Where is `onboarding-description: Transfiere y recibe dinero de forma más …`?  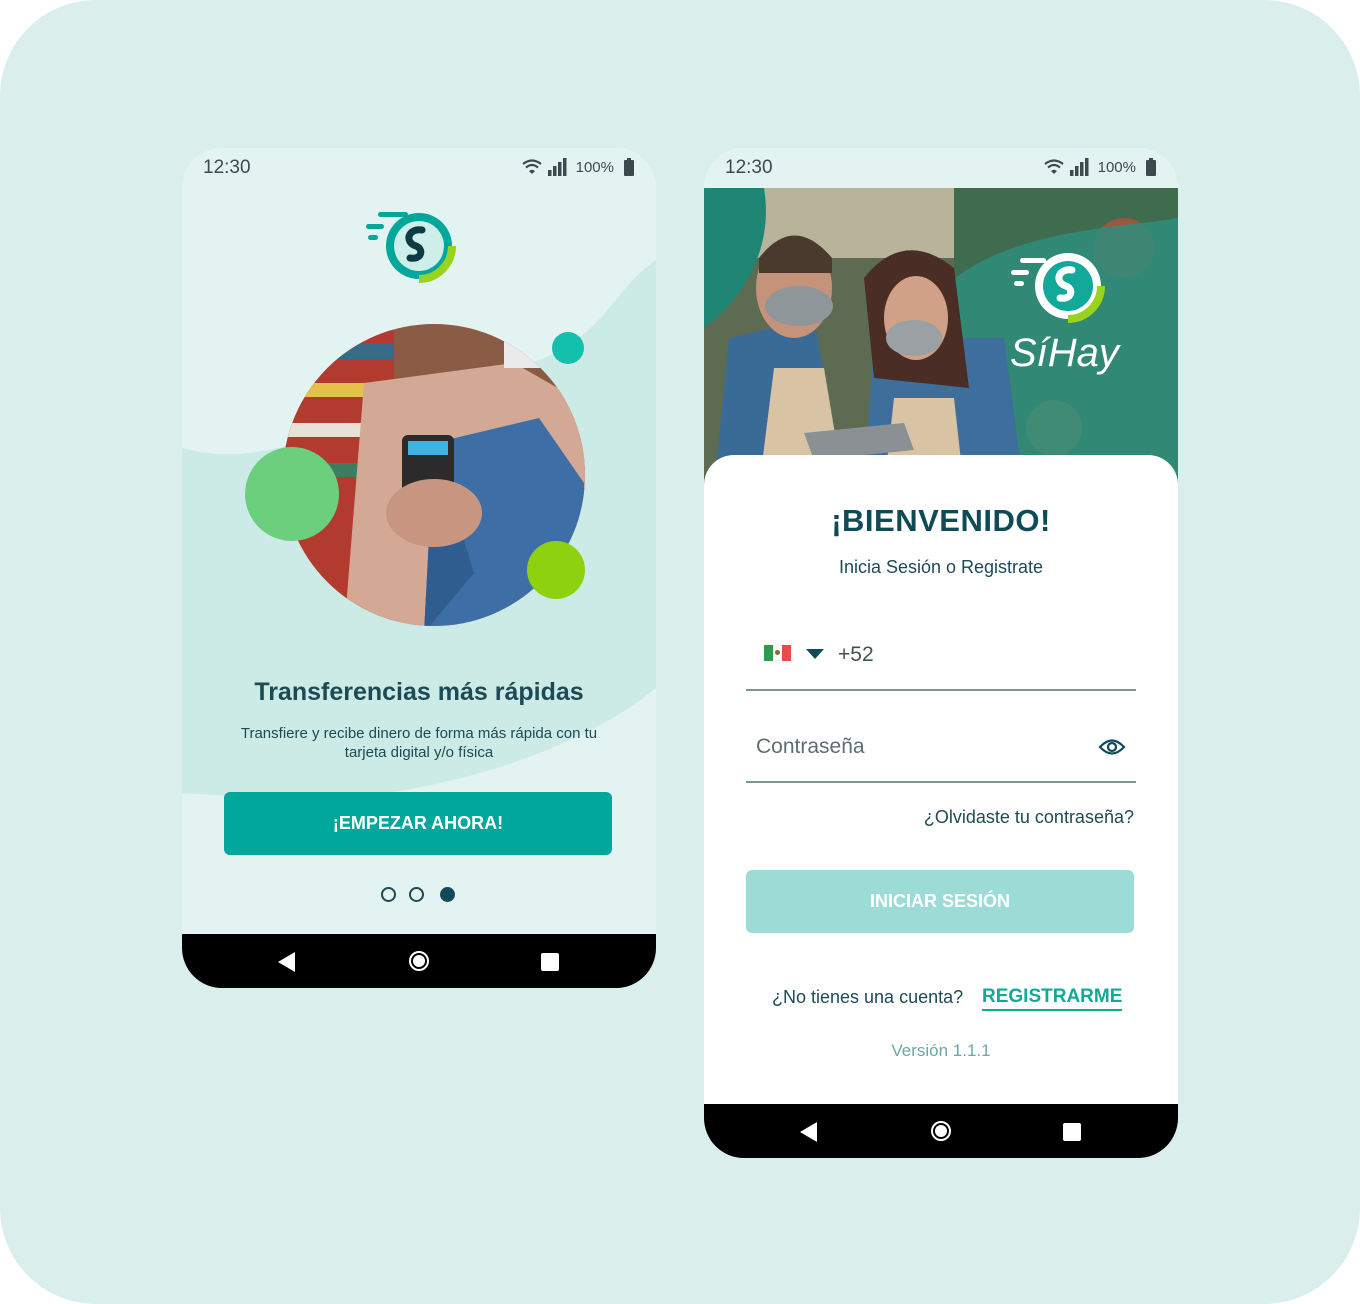 onboarding-description: Transfiere y recibe dinero de forma más … is located at coordinates (419, 743).